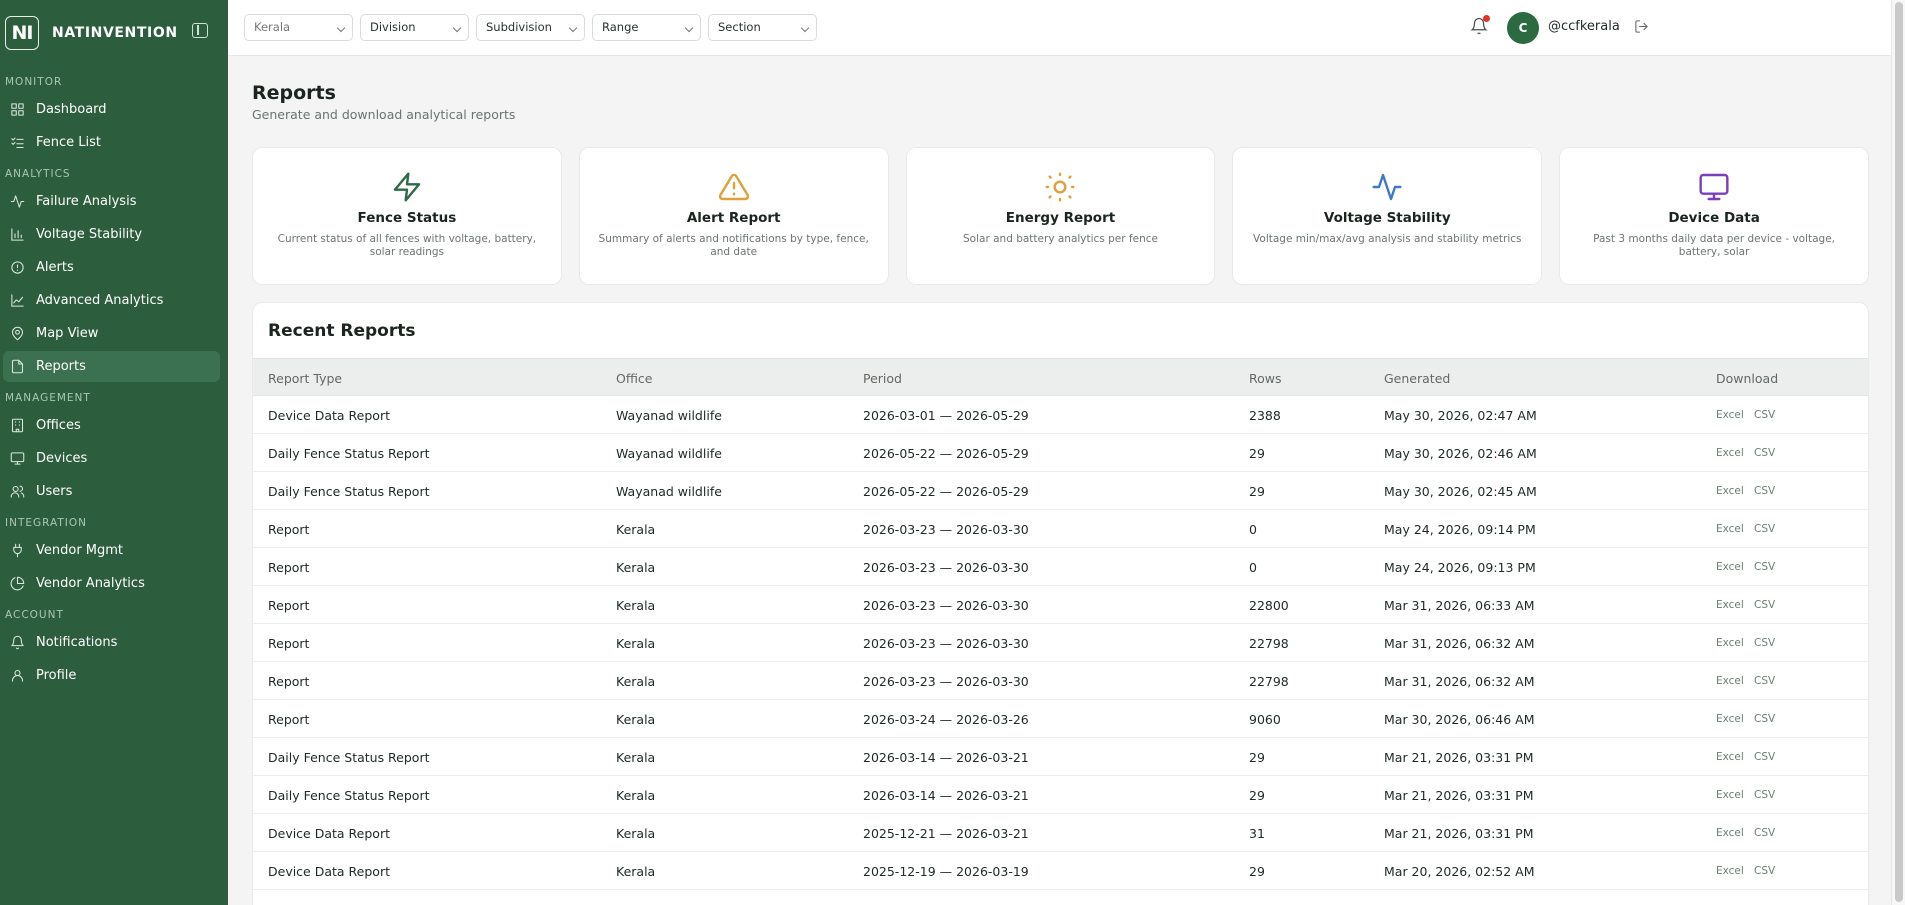 This screenshot has height=905, width=1905. I want to click on section-filter-value: Section, so click(739, 27).